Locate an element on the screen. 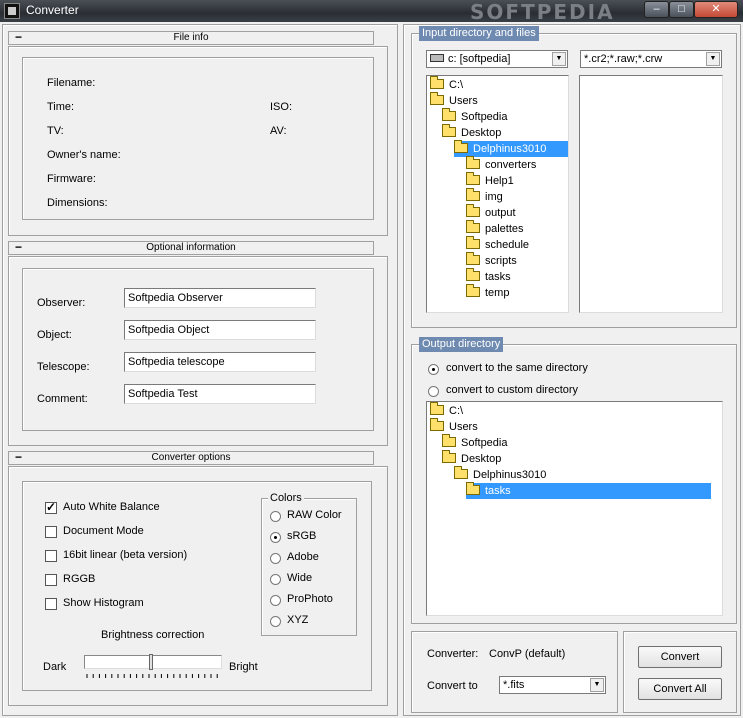 This screenshot has height=718, width=743. tree-item: schedule is located at coordinates (497, 244).